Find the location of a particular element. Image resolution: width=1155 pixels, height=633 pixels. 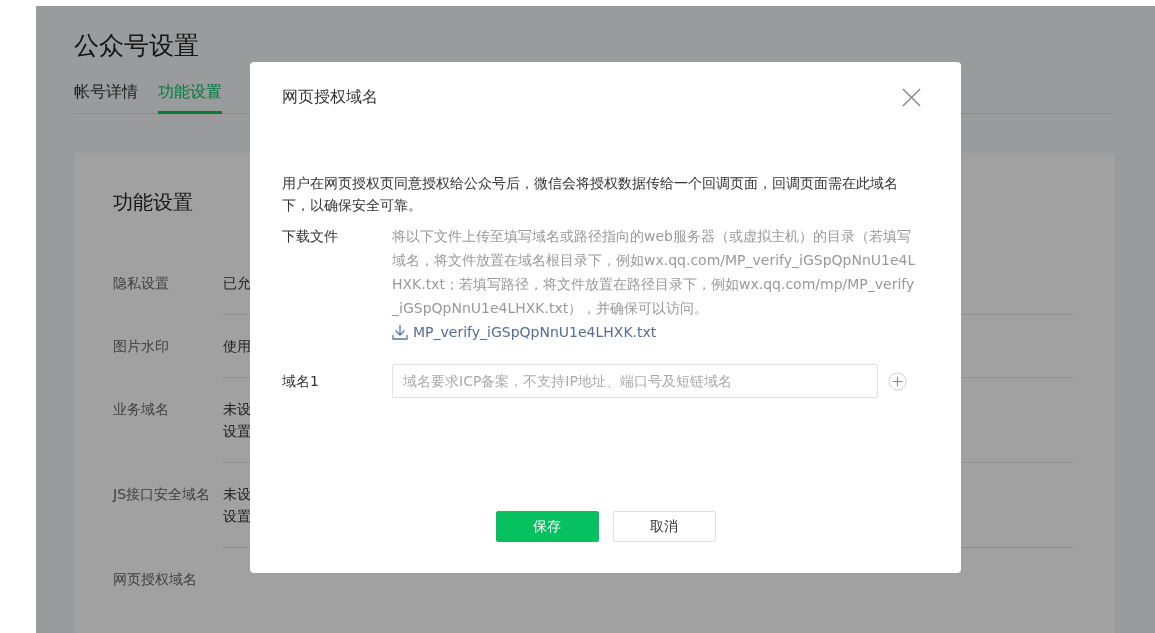

close-icon is located at coordinates (911, 97).